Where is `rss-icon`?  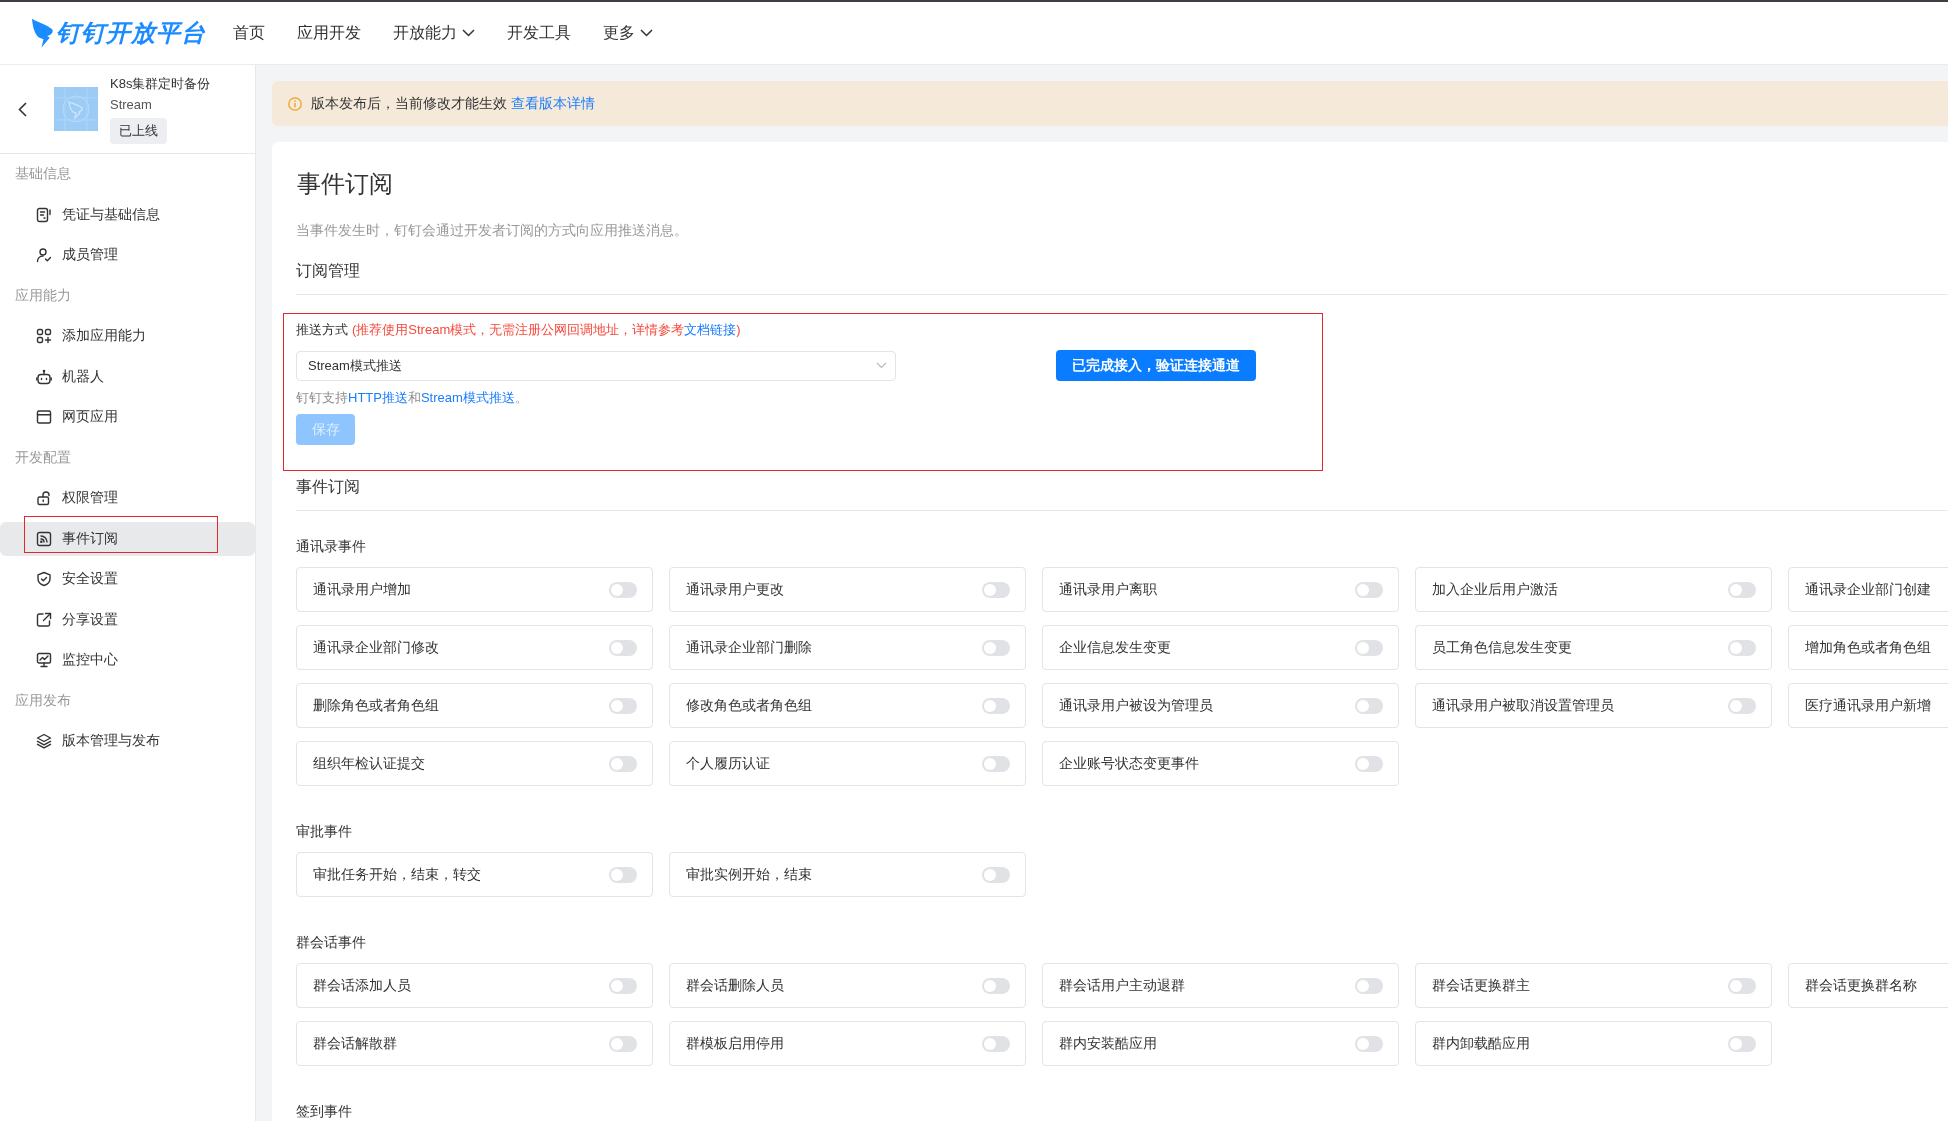 rss-icon is located at coordinates (44, 538).